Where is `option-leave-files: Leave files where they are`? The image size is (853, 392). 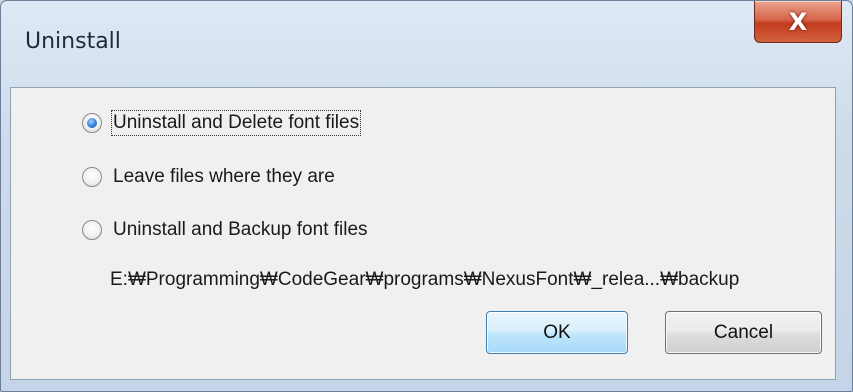
option-leave-files: Leave files where they are is located at coordinates (208, 177).